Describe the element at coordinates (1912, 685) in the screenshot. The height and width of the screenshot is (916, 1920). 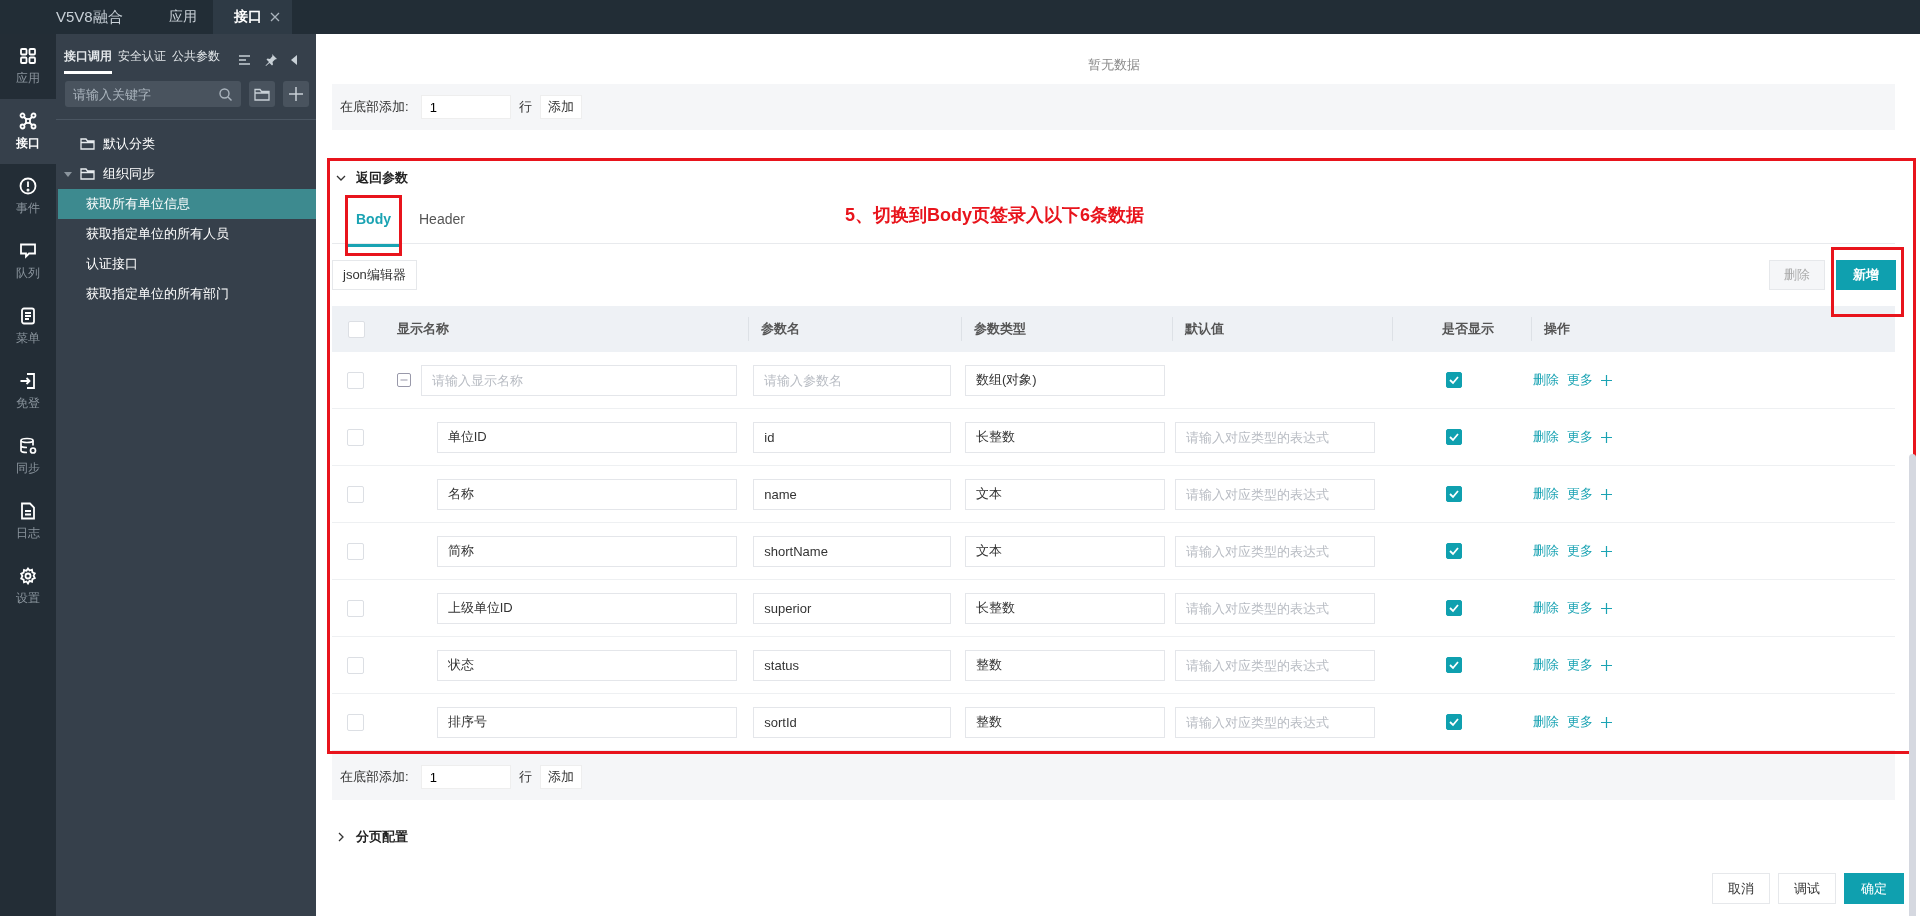
I see `scrollbar` at that location.